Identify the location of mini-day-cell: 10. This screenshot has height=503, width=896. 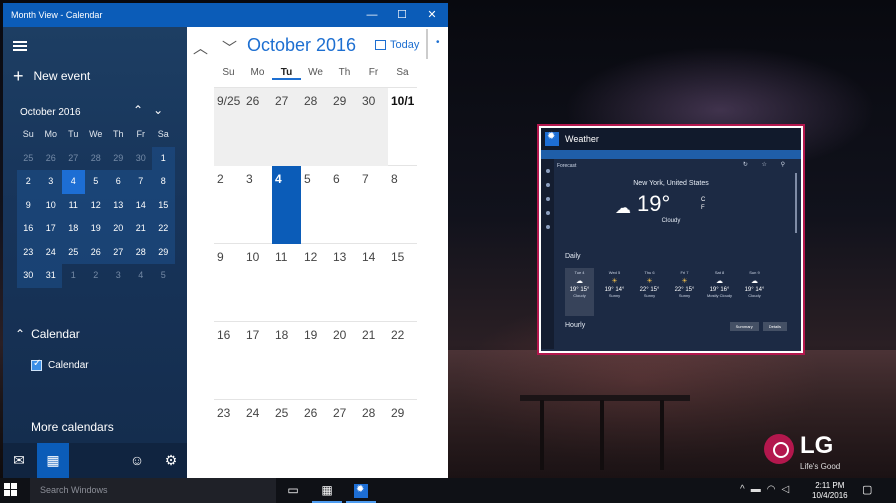
(50, 205).